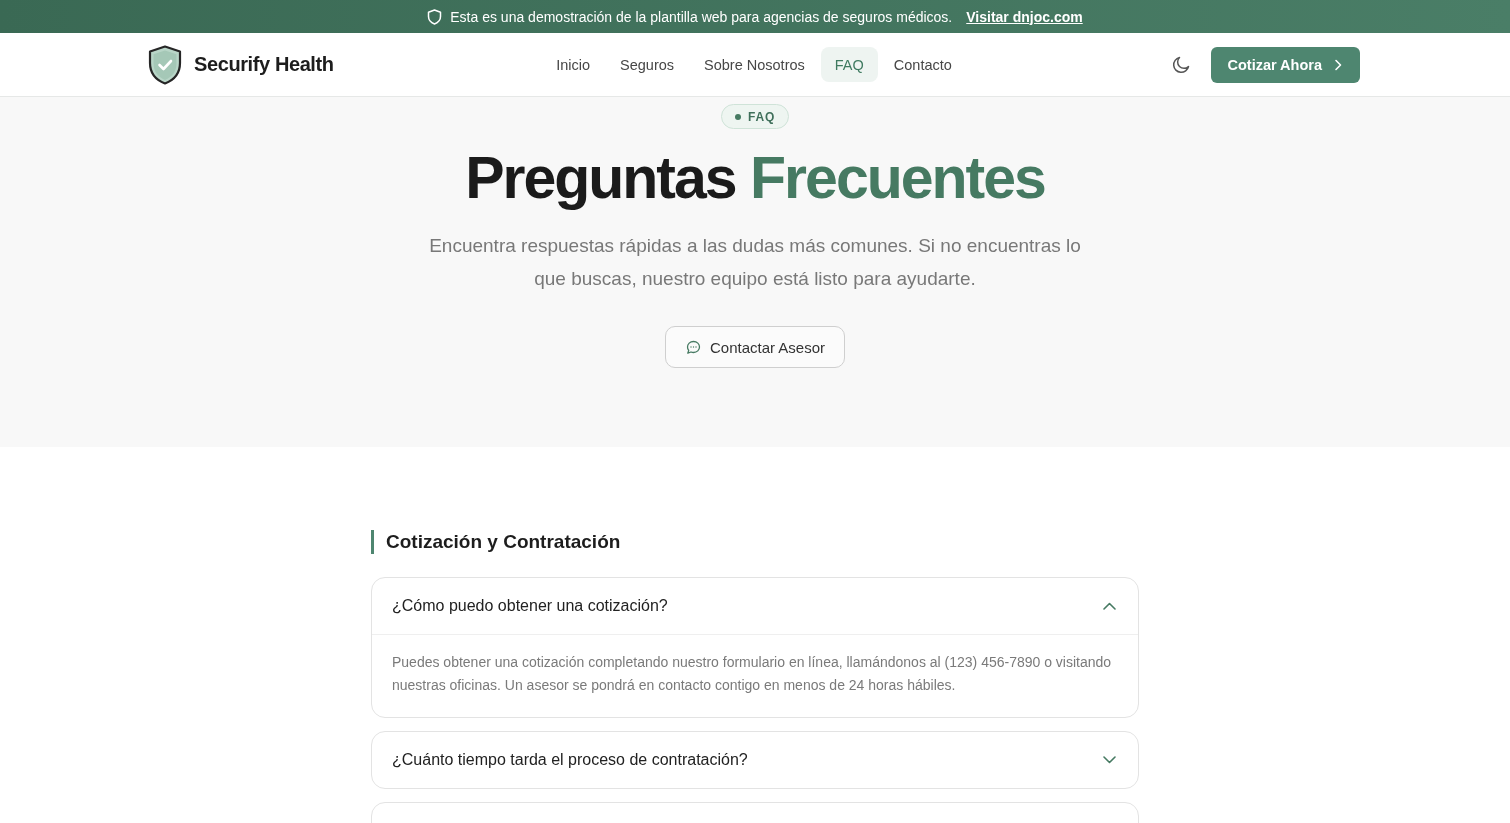  What do you see at coordinates (1024, 16) in the screenshot?
I see `banner-link: Visitar dnjoc.com` at bounding box center [1024, 16].